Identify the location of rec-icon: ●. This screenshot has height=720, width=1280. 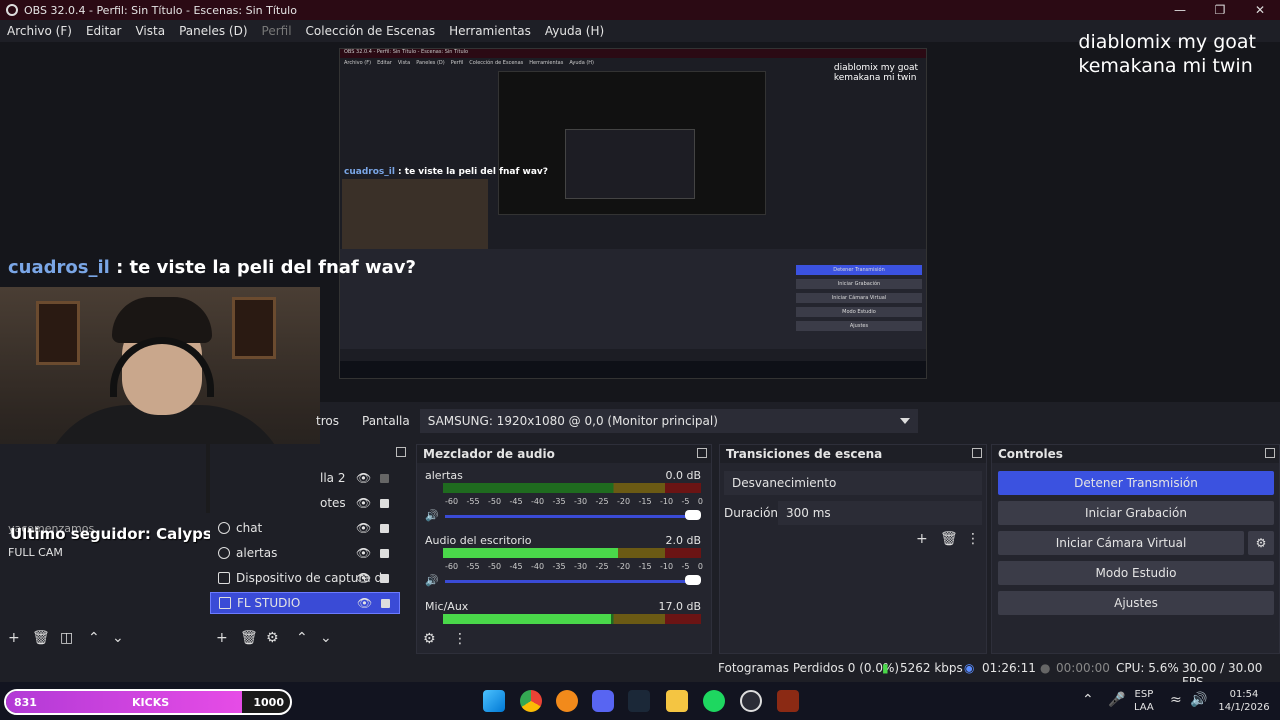
(1045, 668).